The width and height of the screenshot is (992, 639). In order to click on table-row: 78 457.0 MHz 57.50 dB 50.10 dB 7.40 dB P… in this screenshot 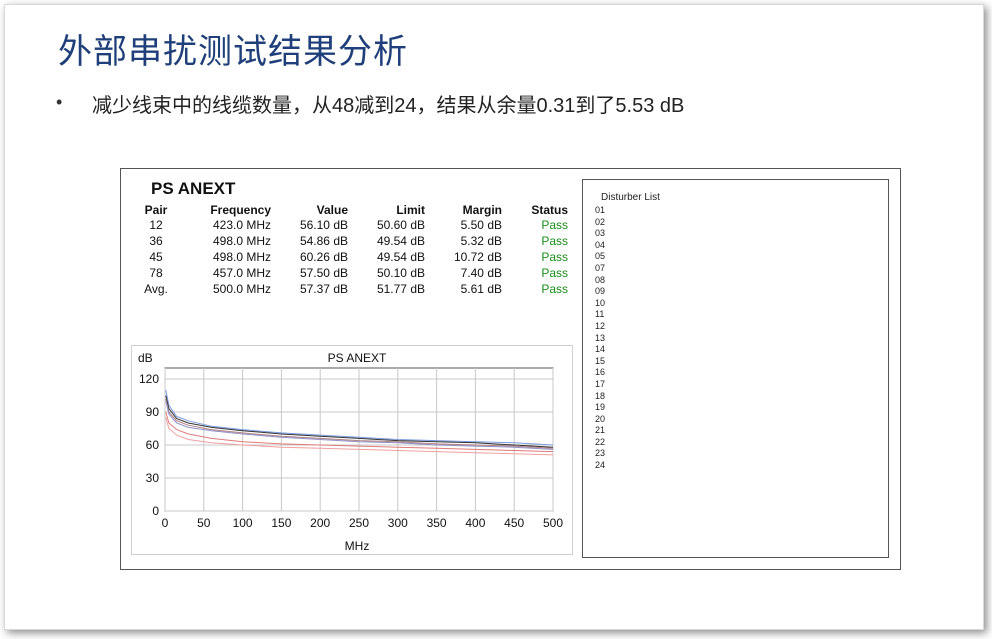, I will do `click(349, 273)`.